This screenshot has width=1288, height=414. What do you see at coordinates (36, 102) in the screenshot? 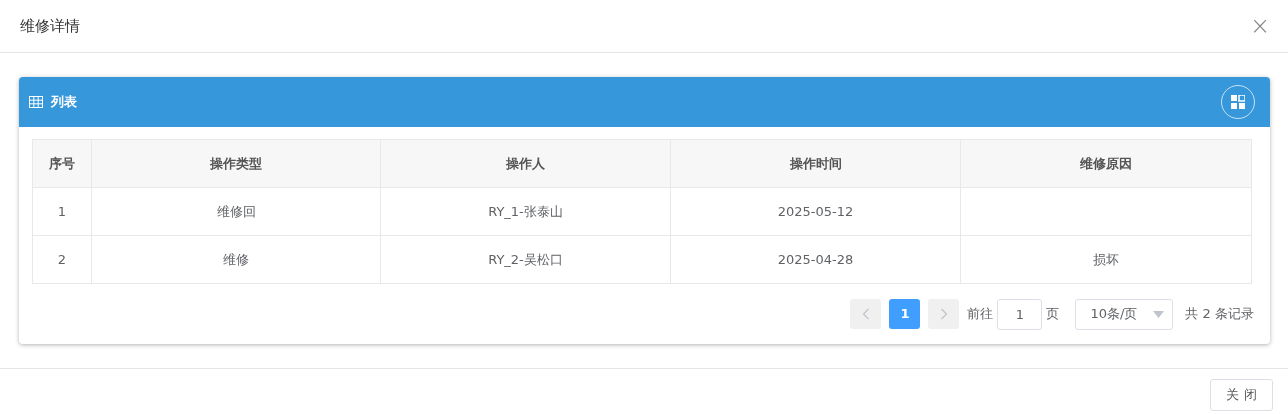
I see `table-icon` at bounding box center [36, 102].